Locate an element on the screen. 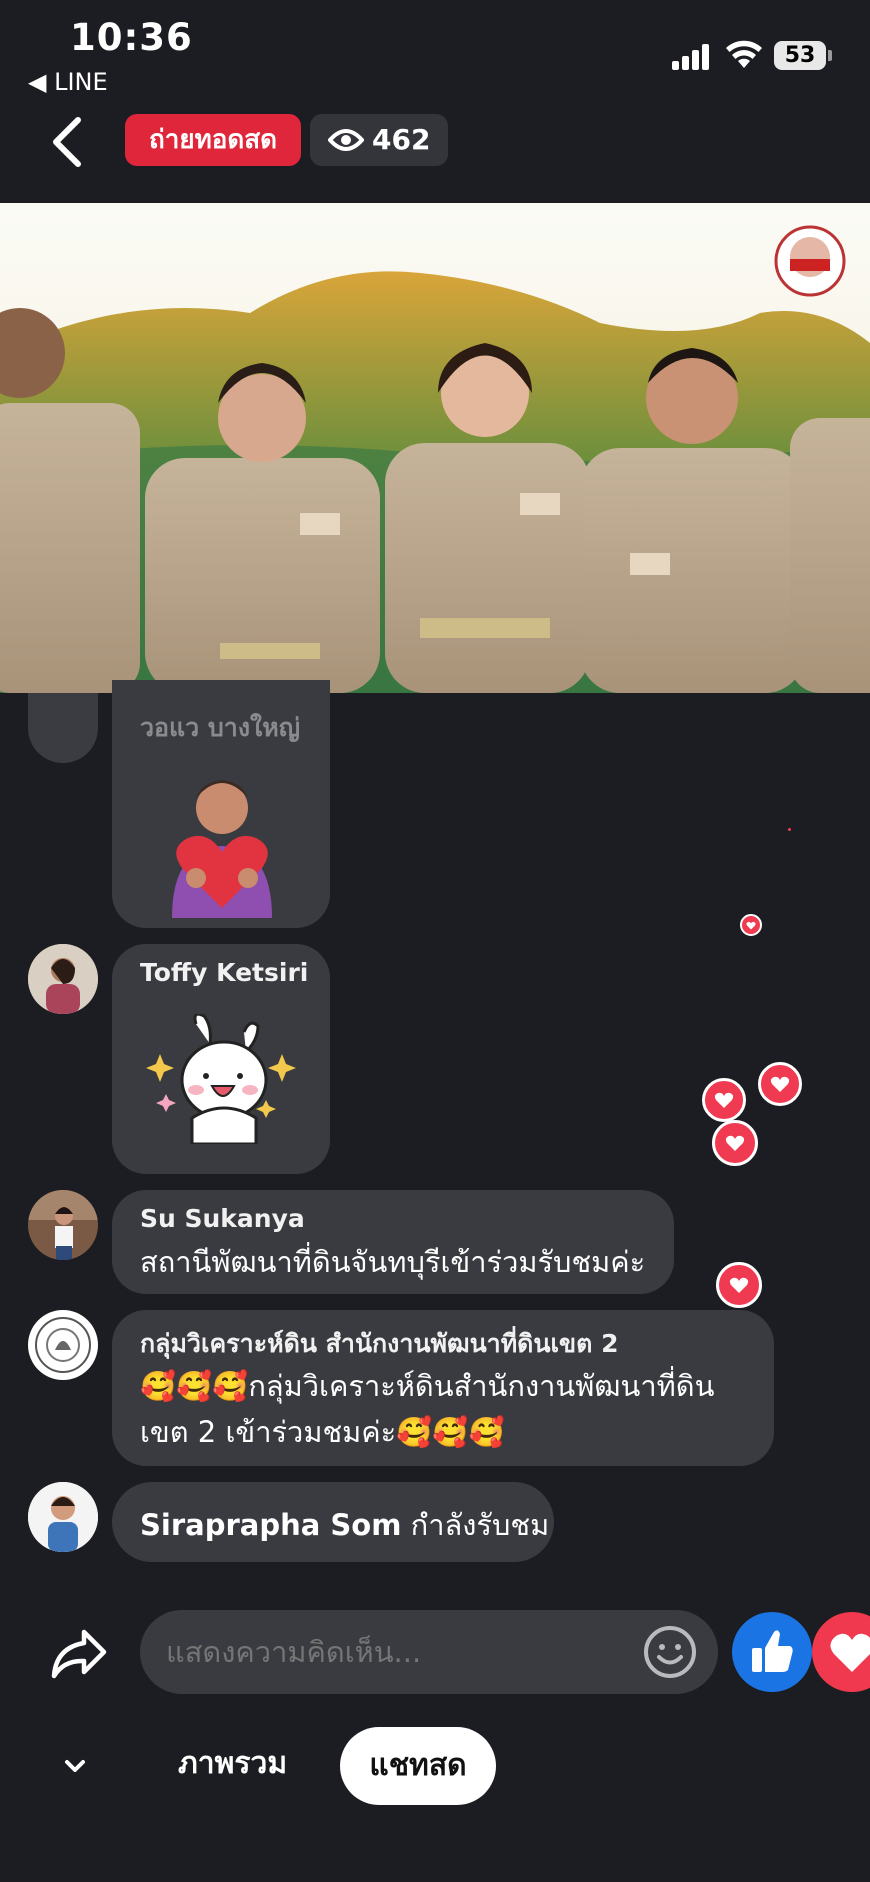 This screenshot has height=1882, width=870. land-development-seal-icon is located at coordinates (63, 1345).